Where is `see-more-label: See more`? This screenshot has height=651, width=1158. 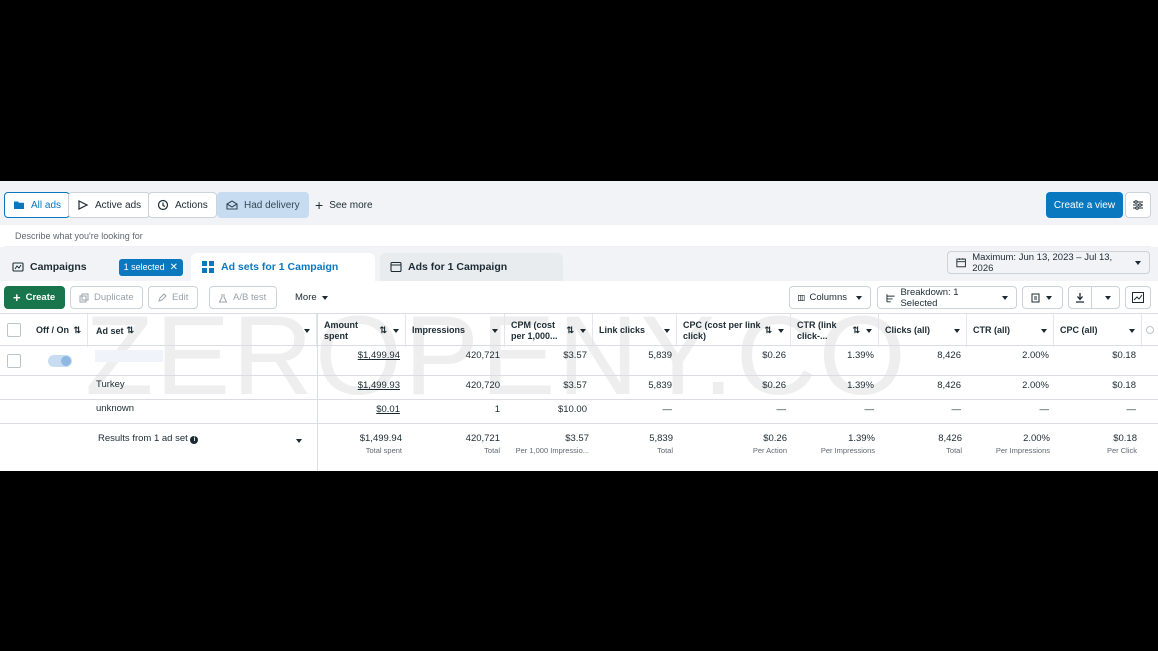 see-more-label: See more is located at coordinates (351, 205).